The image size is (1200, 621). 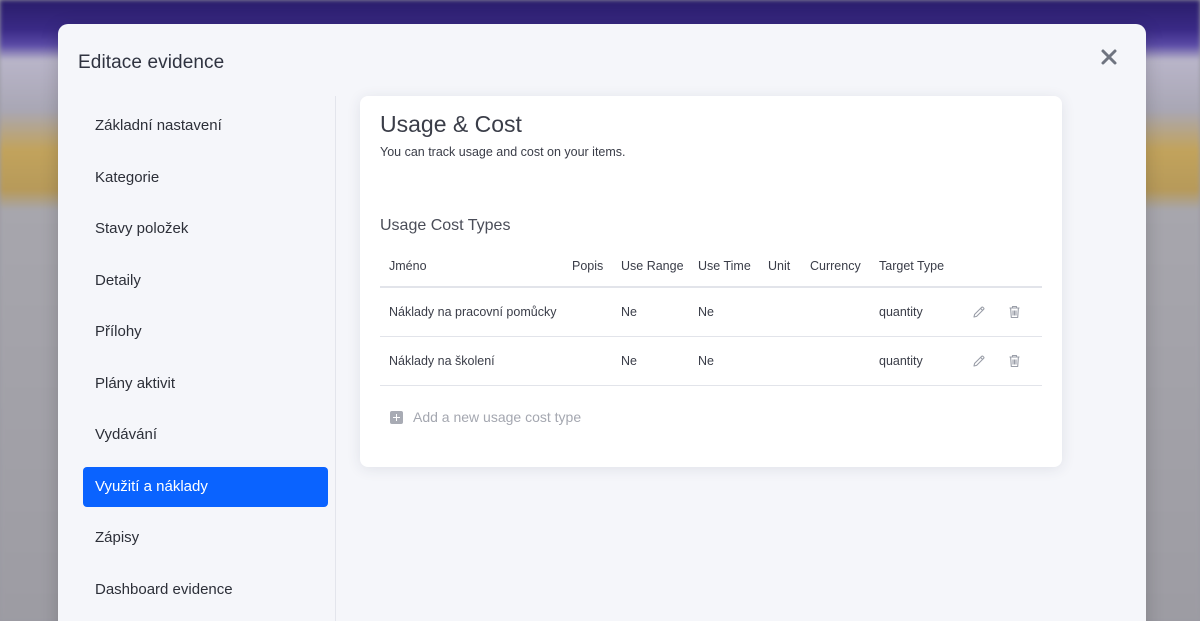 What do you see at coordinates (205, 538) in the screenshot?
I see `sidebar-item-records: Zápisy` at bounding box center [205, 538].